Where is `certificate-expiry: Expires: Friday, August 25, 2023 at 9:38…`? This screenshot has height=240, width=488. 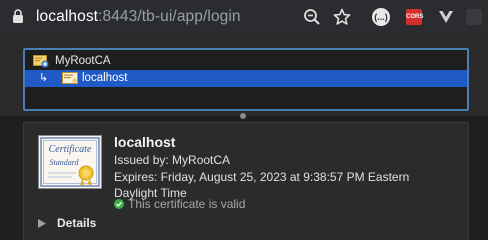
certificate-expiry: Expires: Friday, August 25, 2023 at 9:38… is located at coordinates (262, 177).